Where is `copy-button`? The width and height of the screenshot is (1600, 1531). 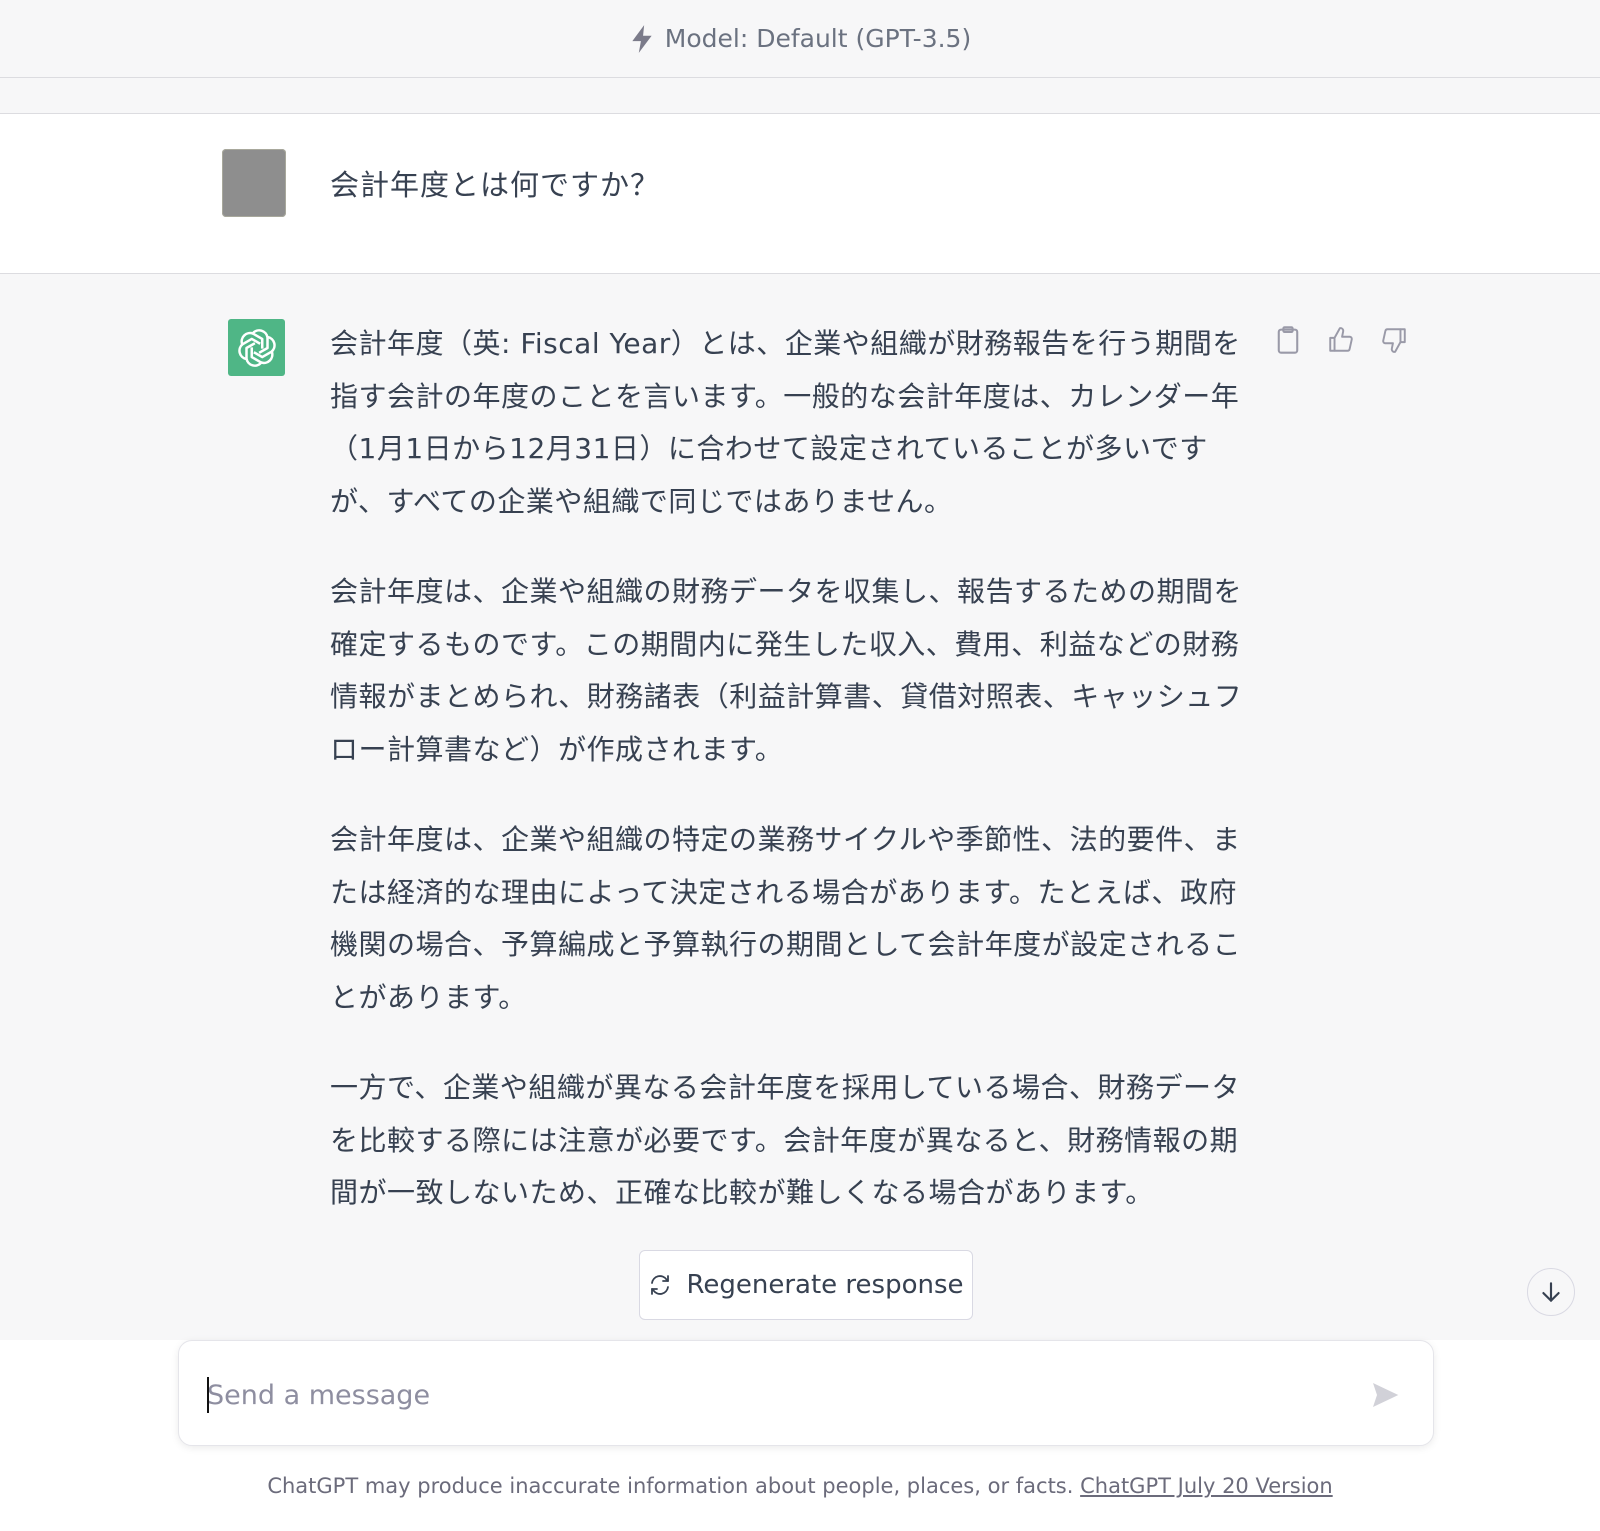
copy-button is located at coordinates (1288, 340).